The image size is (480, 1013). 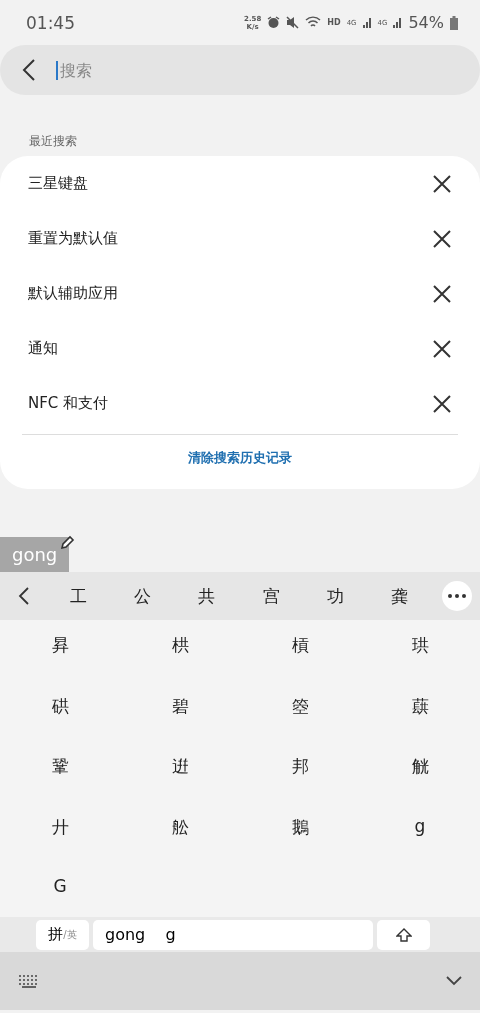 What do you see at coordinates (300, 831) in the screenshot?
I see `candidate-key: 鵝` at bounding box center [300, 831].